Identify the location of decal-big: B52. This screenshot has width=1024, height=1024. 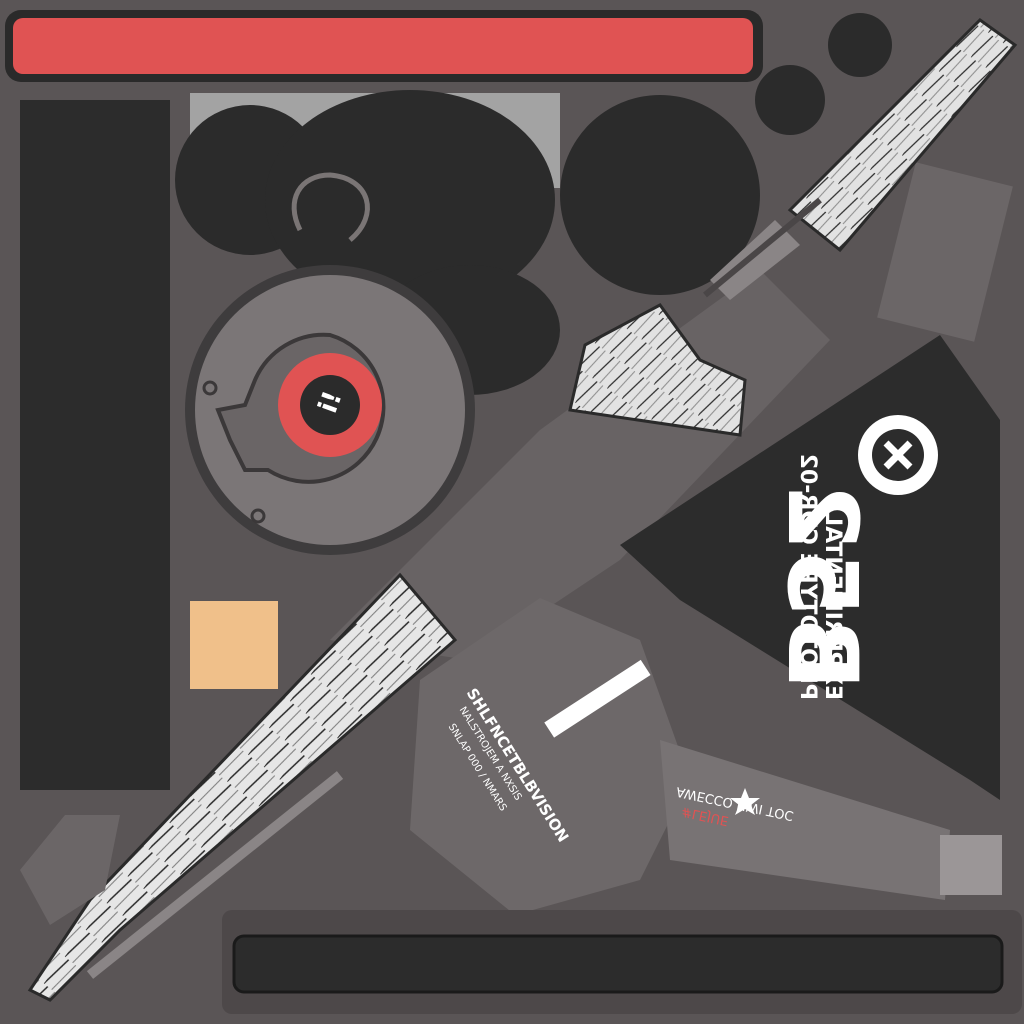
(822, 586).